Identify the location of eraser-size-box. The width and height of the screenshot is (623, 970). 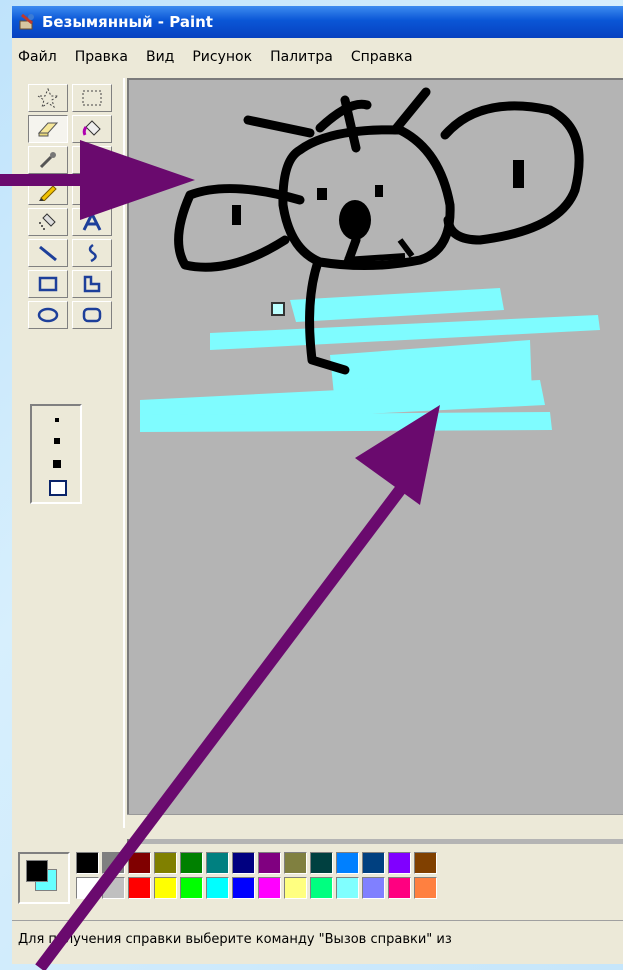
(56, 454).